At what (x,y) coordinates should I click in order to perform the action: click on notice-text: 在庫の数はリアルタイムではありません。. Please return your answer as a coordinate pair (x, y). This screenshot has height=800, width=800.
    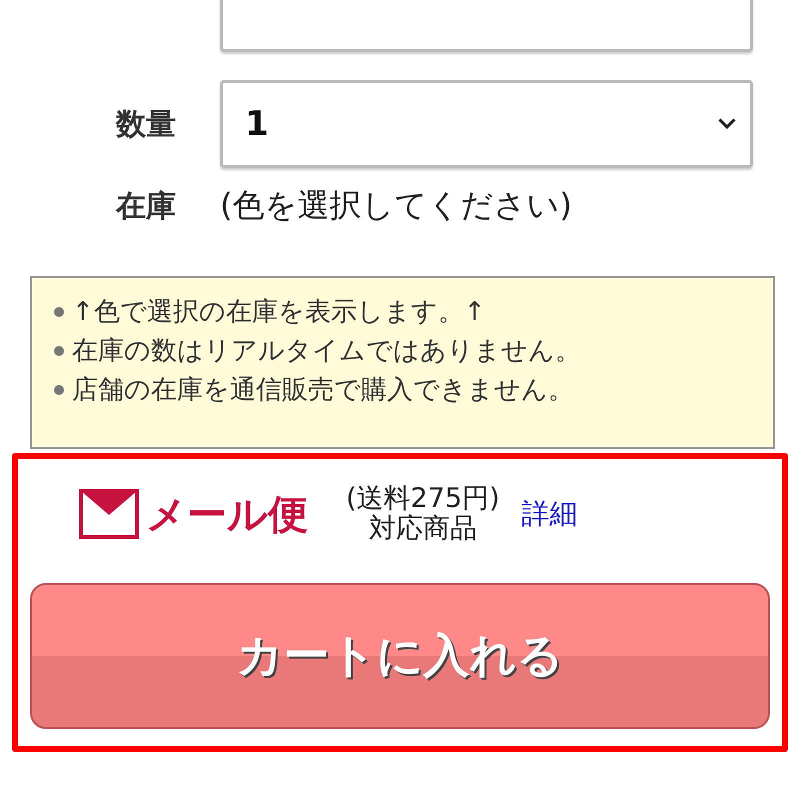
    Looking at the image, I should click on (326, 351).